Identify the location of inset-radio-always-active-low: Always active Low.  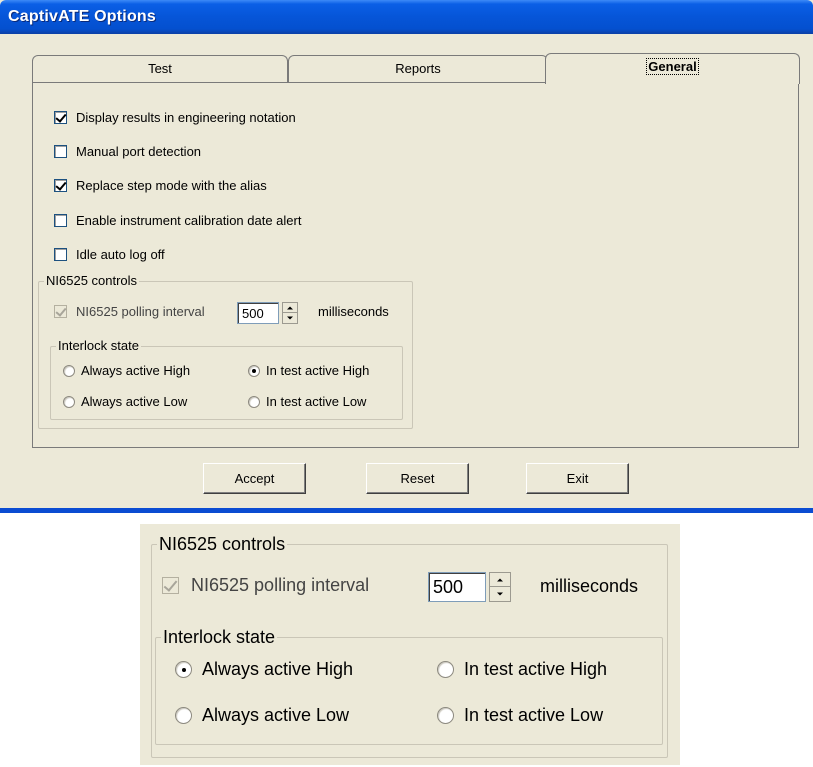
(262, 715).